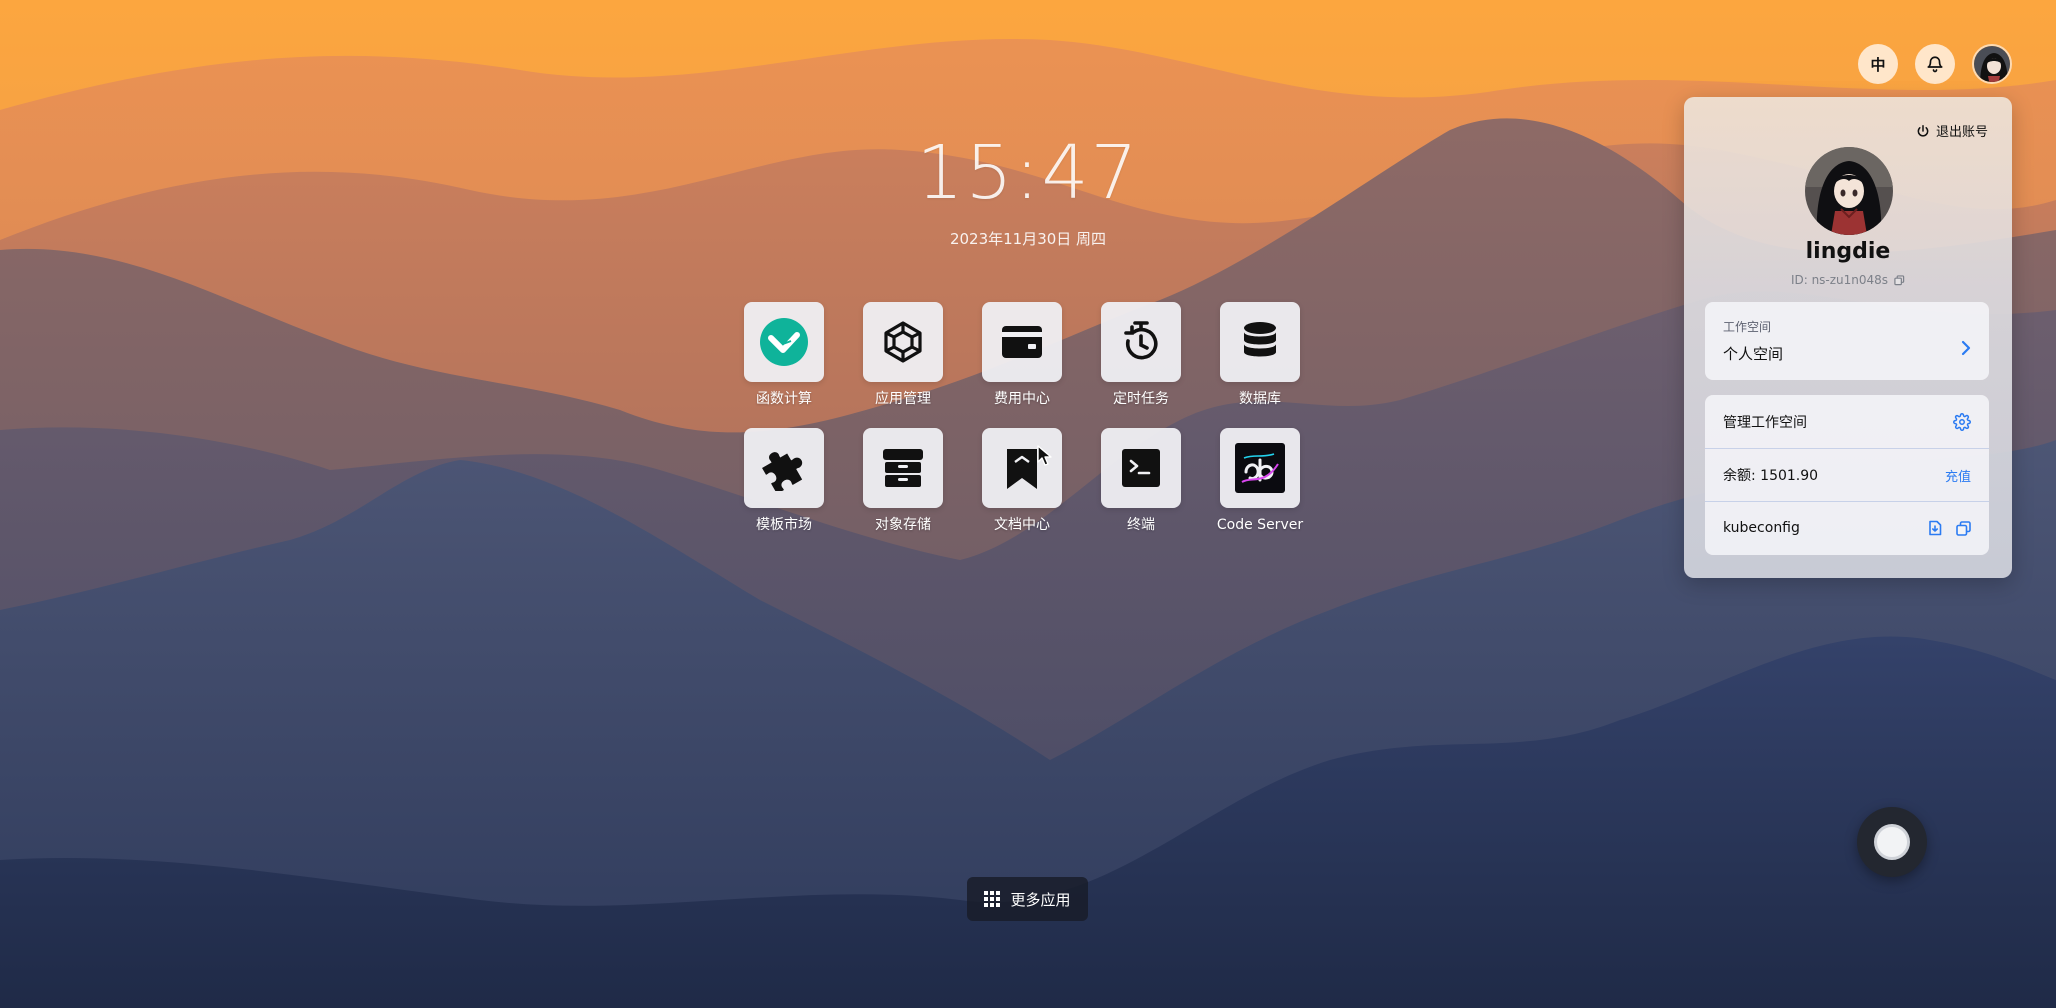 The height and width of the screenshot is (1008, 2056). Describe the element at coordinates (992, 899) in the screenshot. I see `grid-icon` at that location.